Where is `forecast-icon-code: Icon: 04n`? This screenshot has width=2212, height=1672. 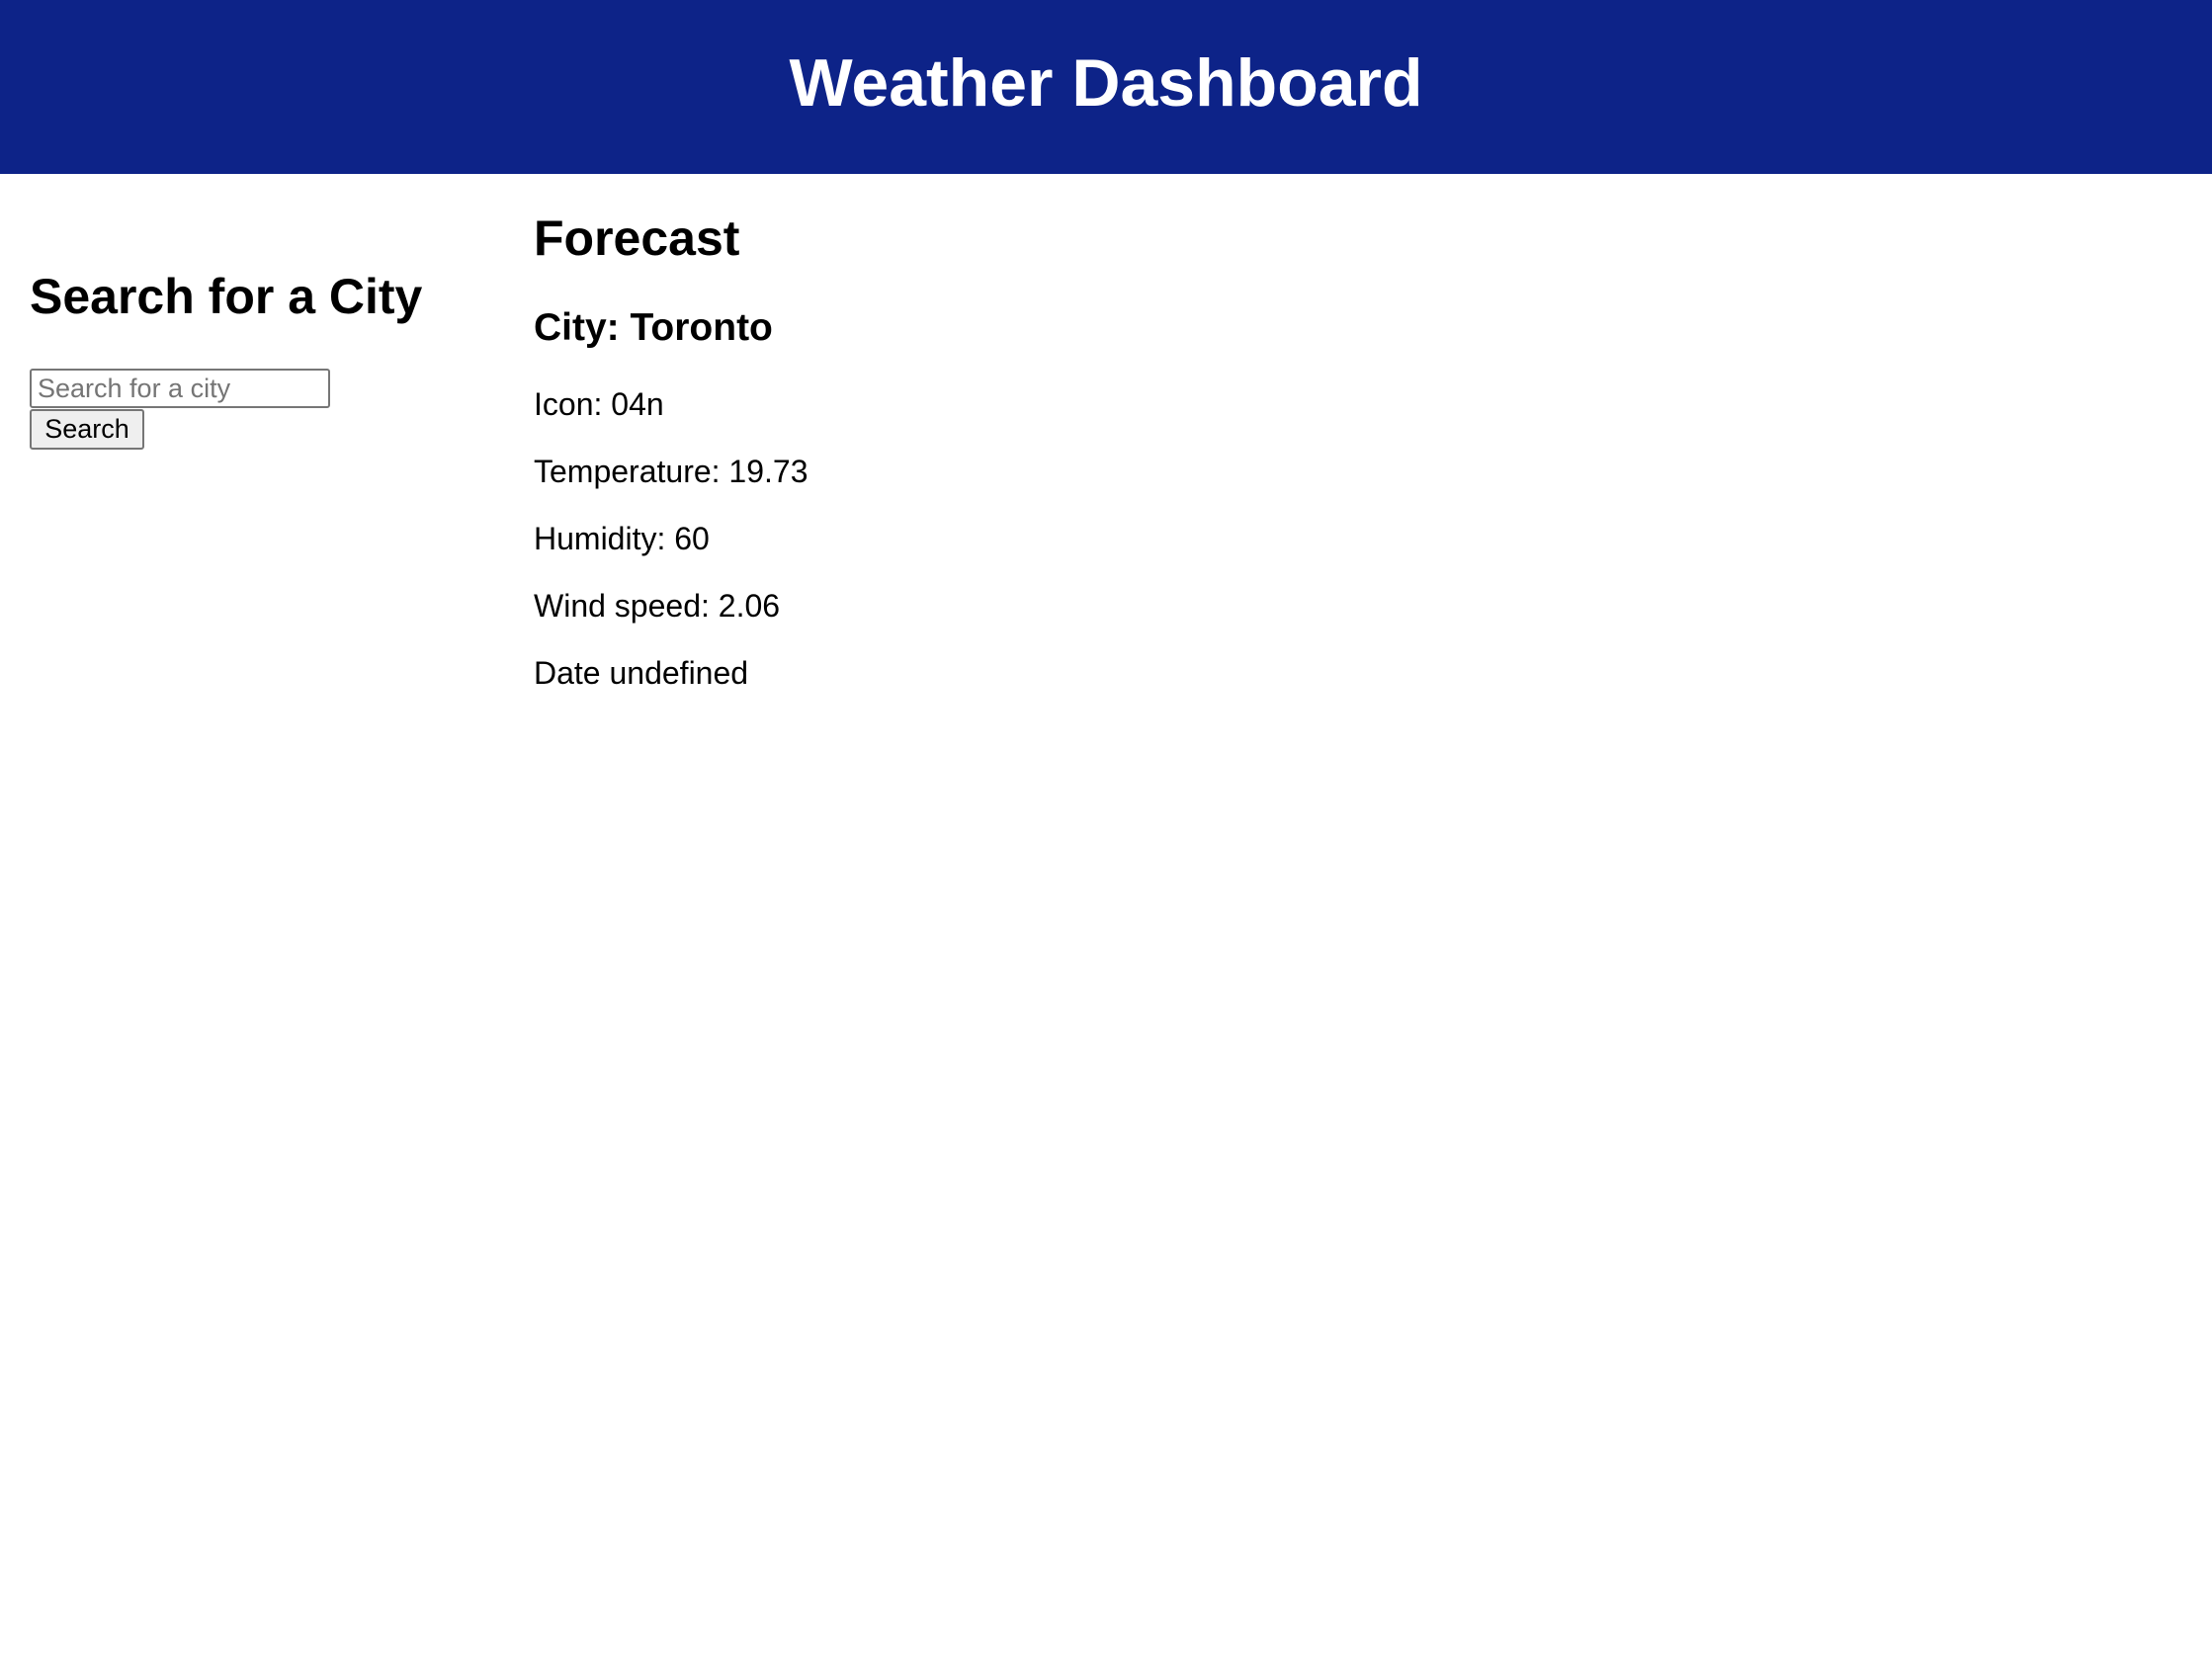
forecast-icon-code: Icon: 04n is located at coordinates (599, 404).